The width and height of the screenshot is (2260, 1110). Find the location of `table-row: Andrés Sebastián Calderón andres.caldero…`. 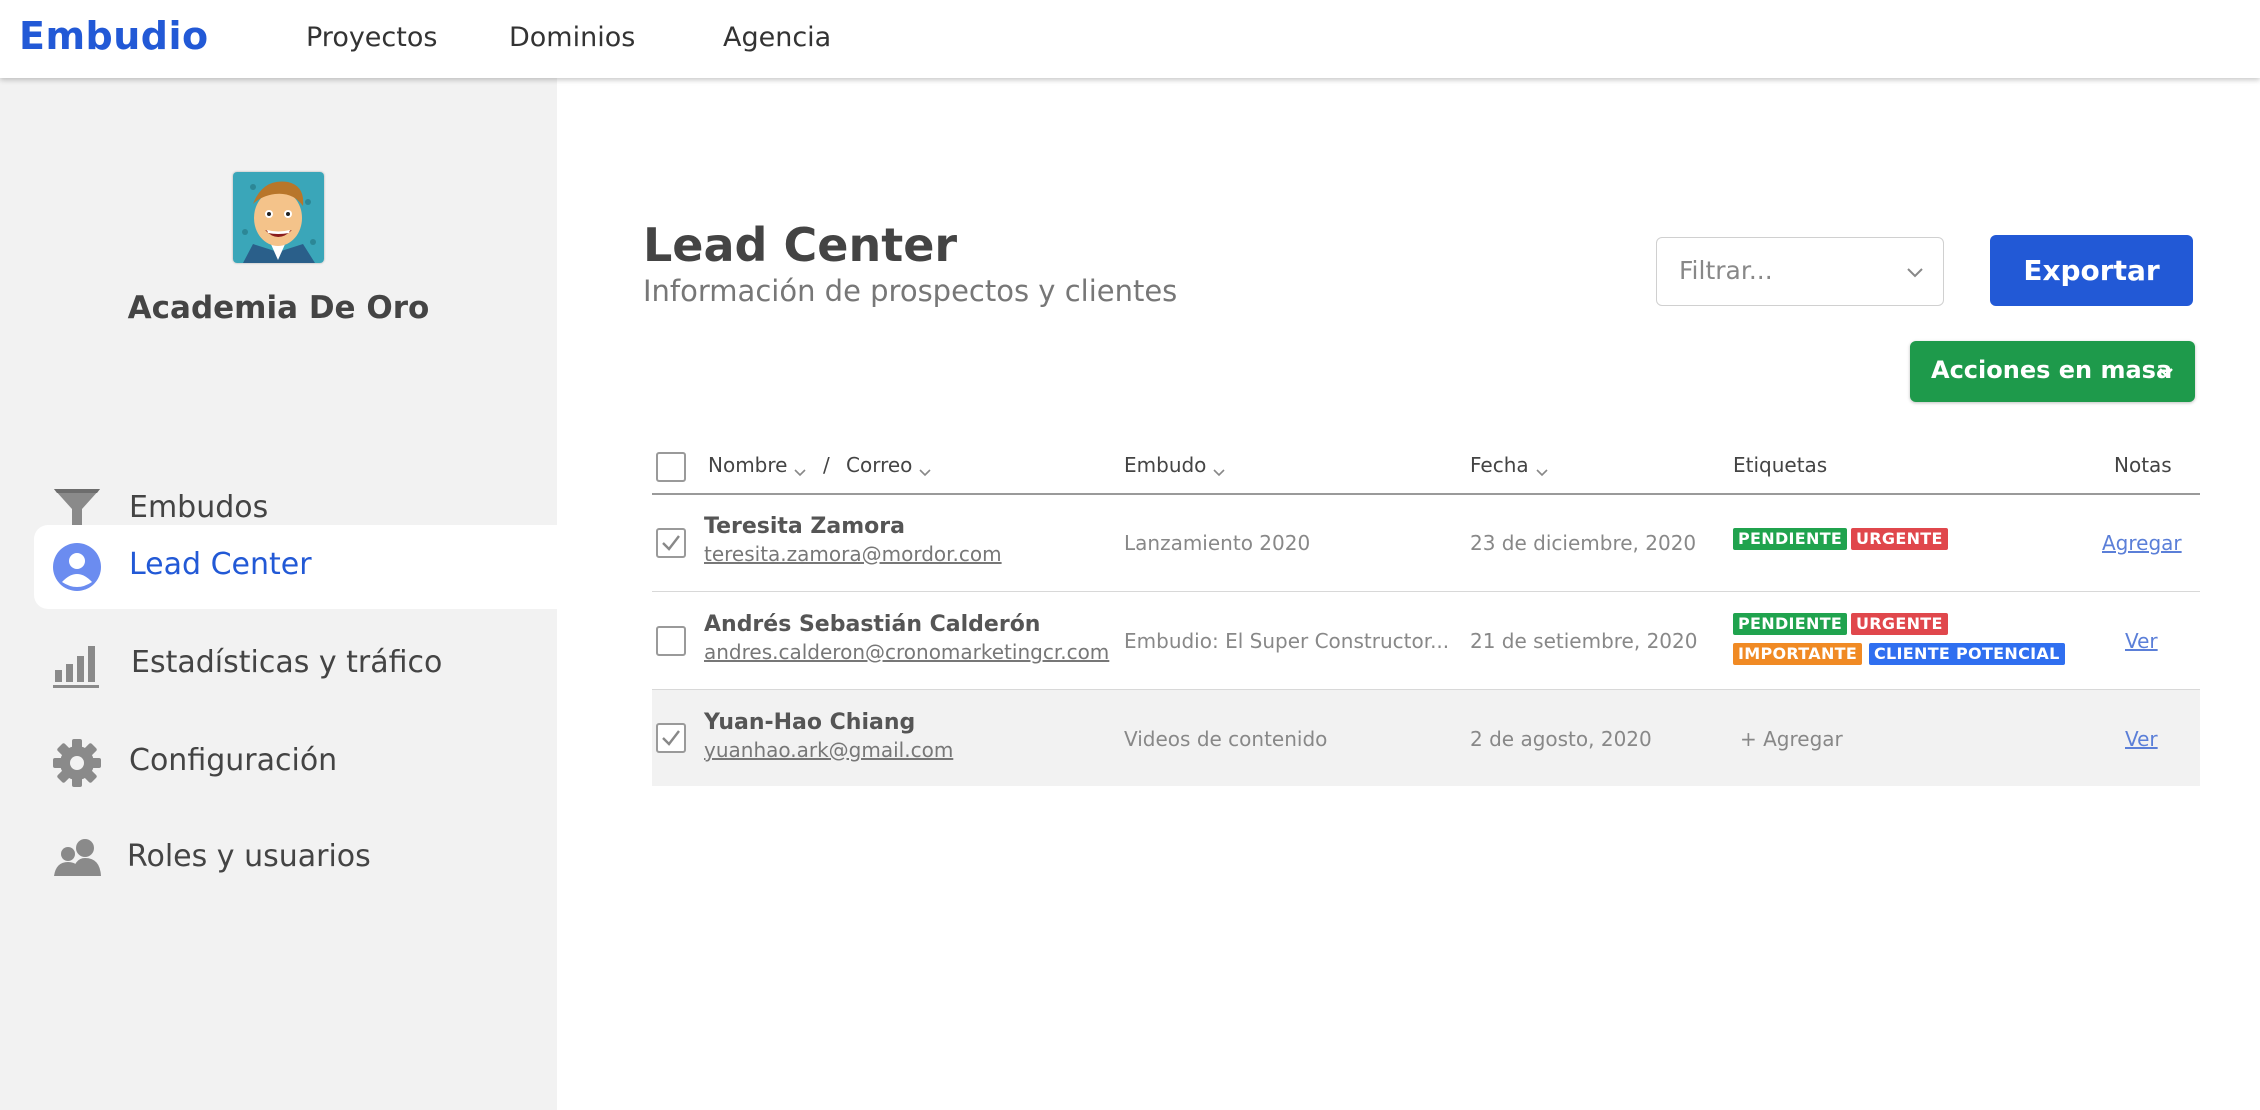

table-row: Andrés Sebastián Calderón andres.caldero… is located at coordinates (1426, 641).